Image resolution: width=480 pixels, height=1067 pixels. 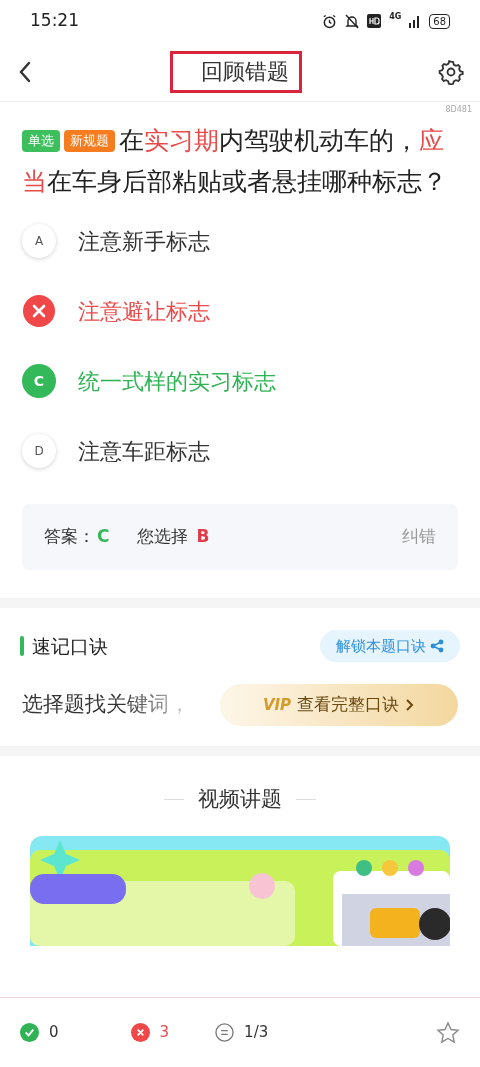 What do you see at coordinates (177, 381) in the screenshot?
I see `option-text: 统一式样的实习标志` at bounding box center [177, 381].